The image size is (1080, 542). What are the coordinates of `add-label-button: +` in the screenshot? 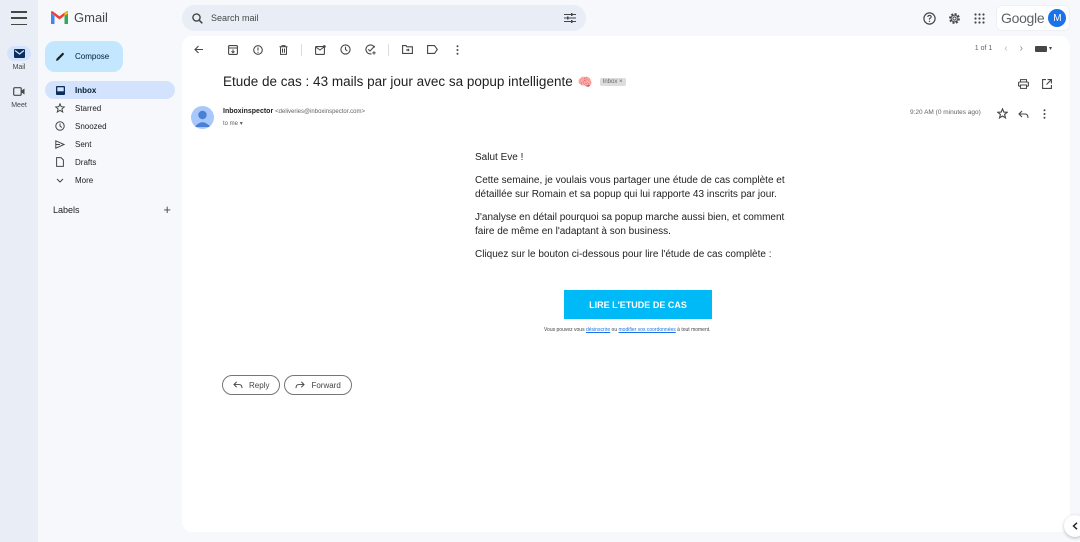 It's located at (167, 209).